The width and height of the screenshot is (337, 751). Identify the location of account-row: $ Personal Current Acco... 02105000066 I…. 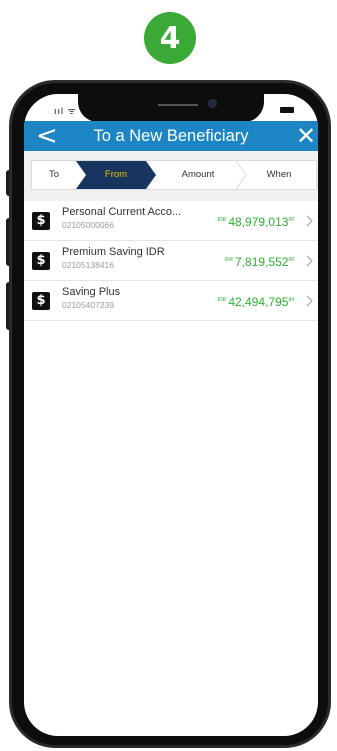
(171, 221).